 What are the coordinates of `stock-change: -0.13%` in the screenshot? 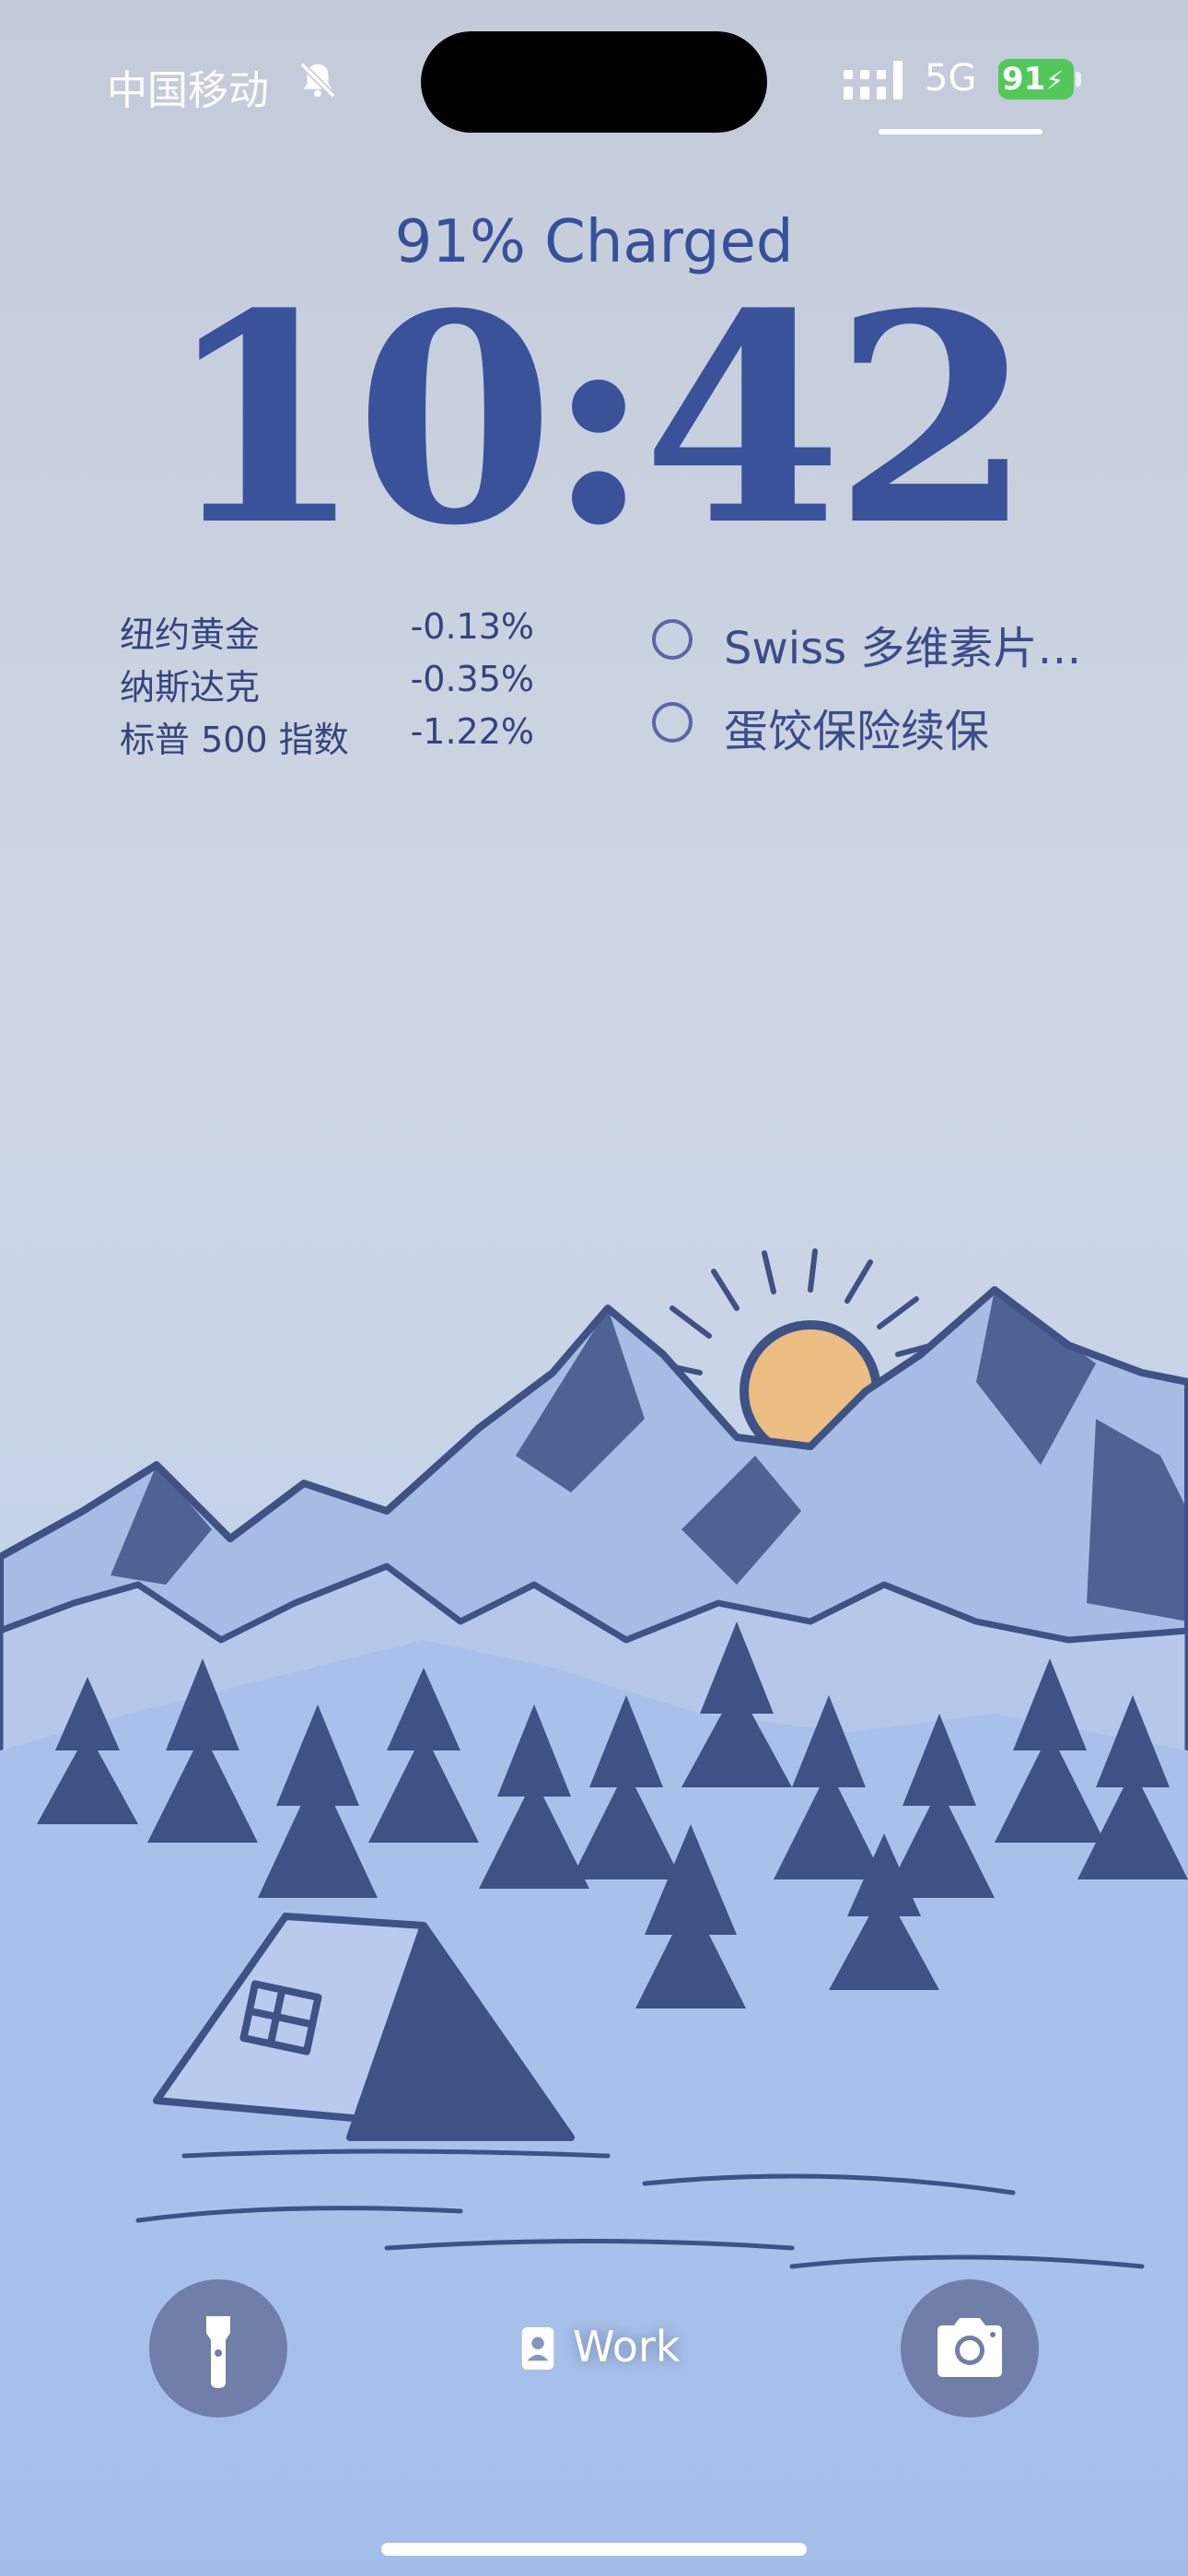 It's located at (472, 626).